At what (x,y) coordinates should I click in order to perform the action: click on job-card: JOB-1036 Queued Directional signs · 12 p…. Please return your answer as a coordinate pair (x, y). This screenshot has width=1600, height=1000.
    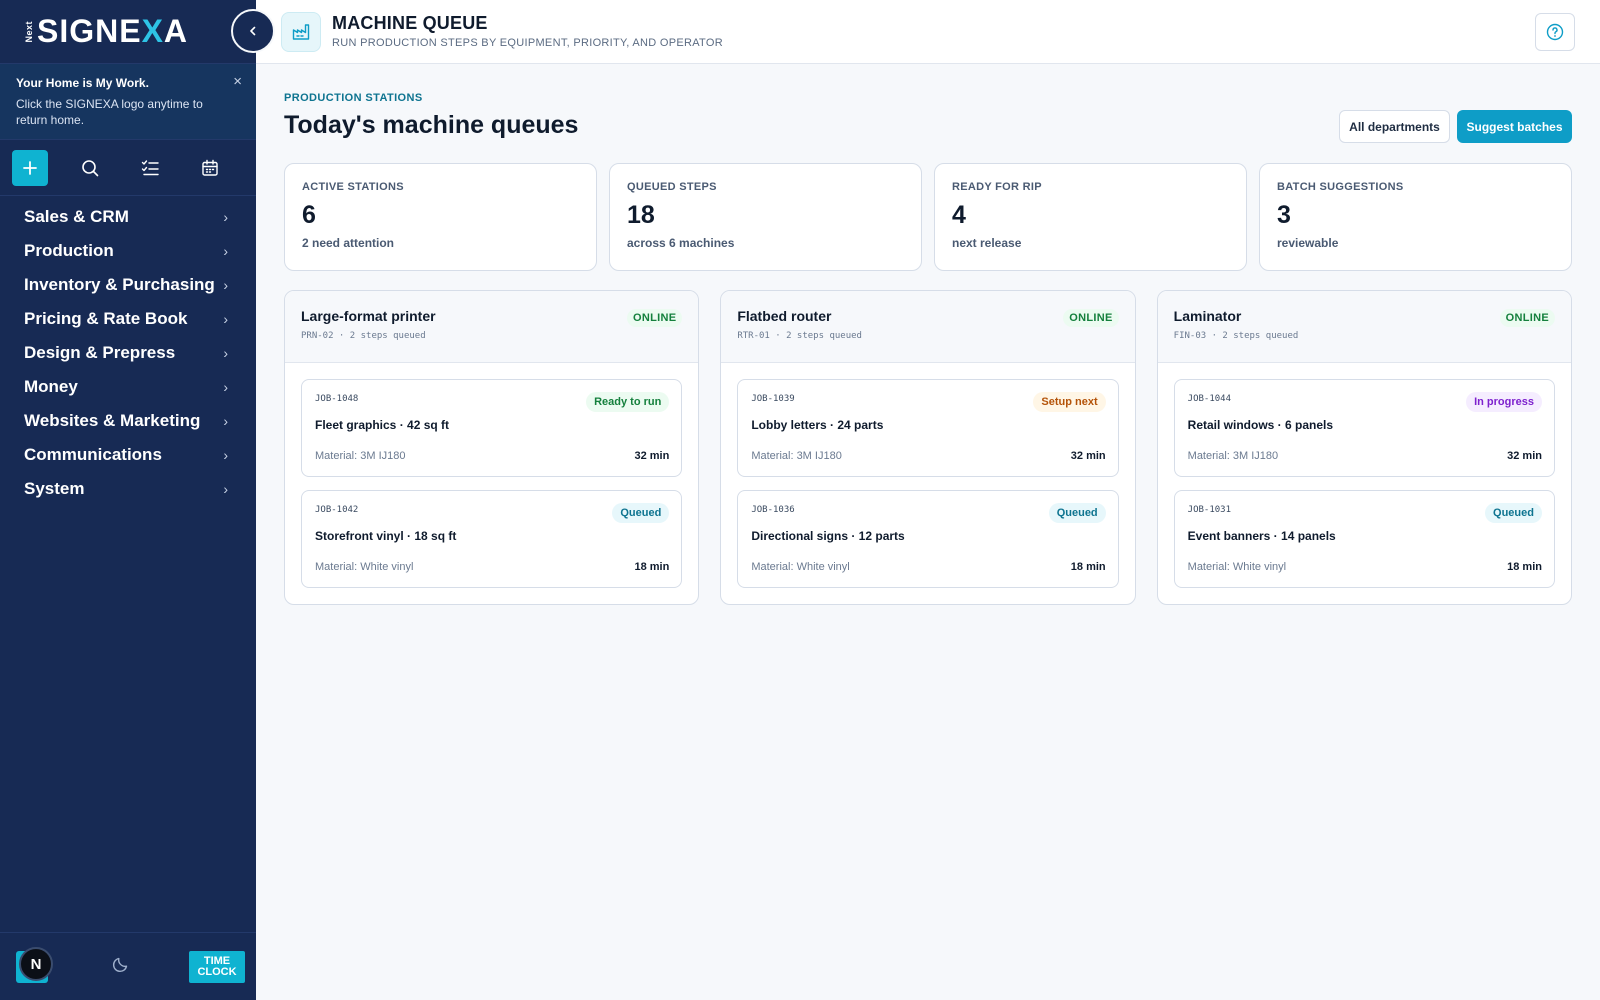
    Looking at the image, I should click on (928, 539).